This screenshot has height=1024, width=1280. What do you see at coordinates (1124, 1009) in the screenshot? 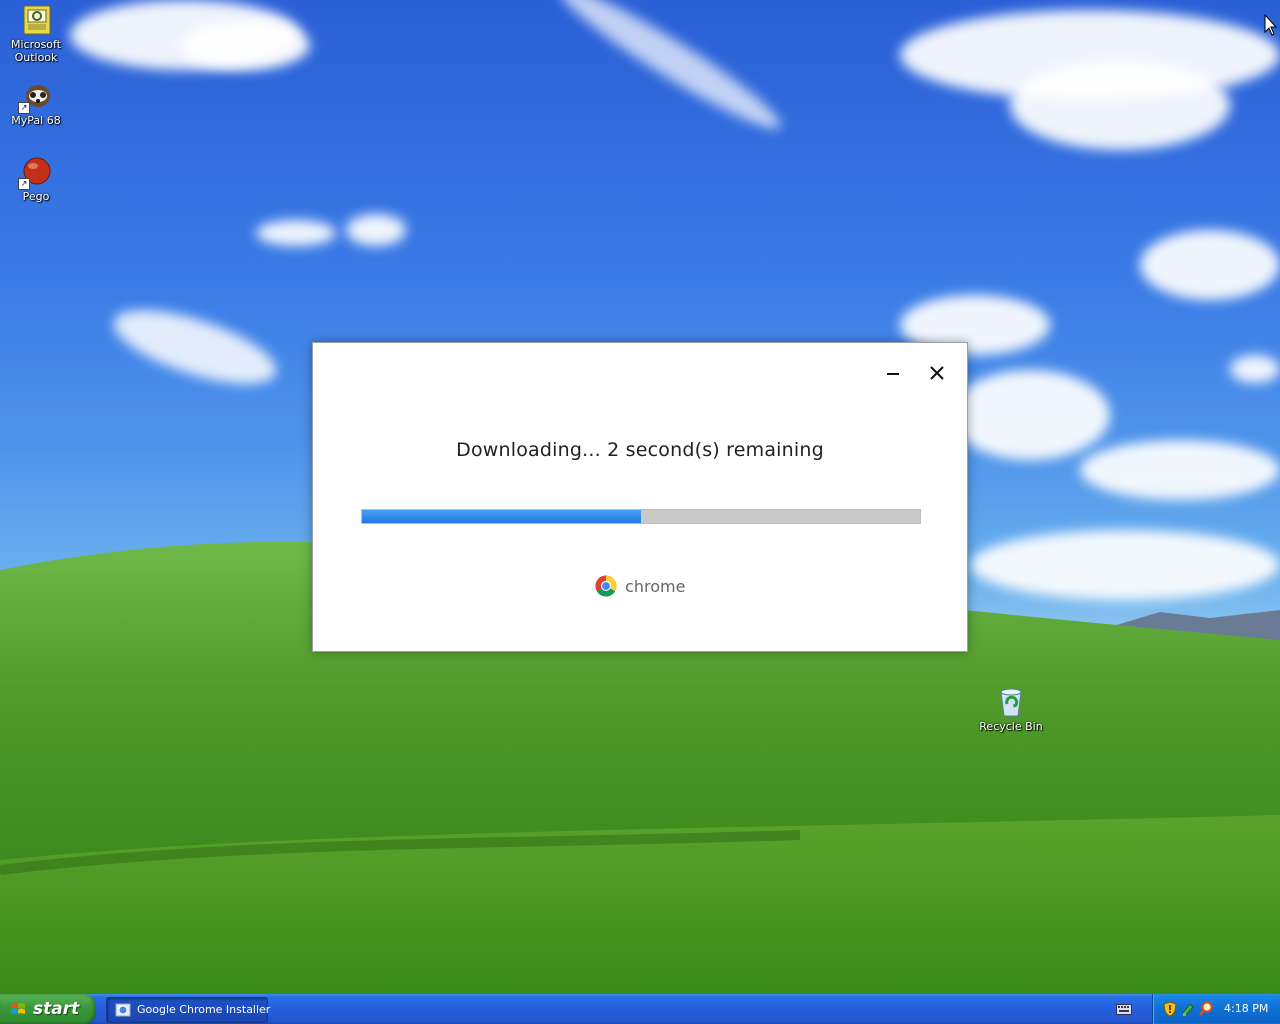
I see `keyboard-icon` at bounding box center [1124, 1009].